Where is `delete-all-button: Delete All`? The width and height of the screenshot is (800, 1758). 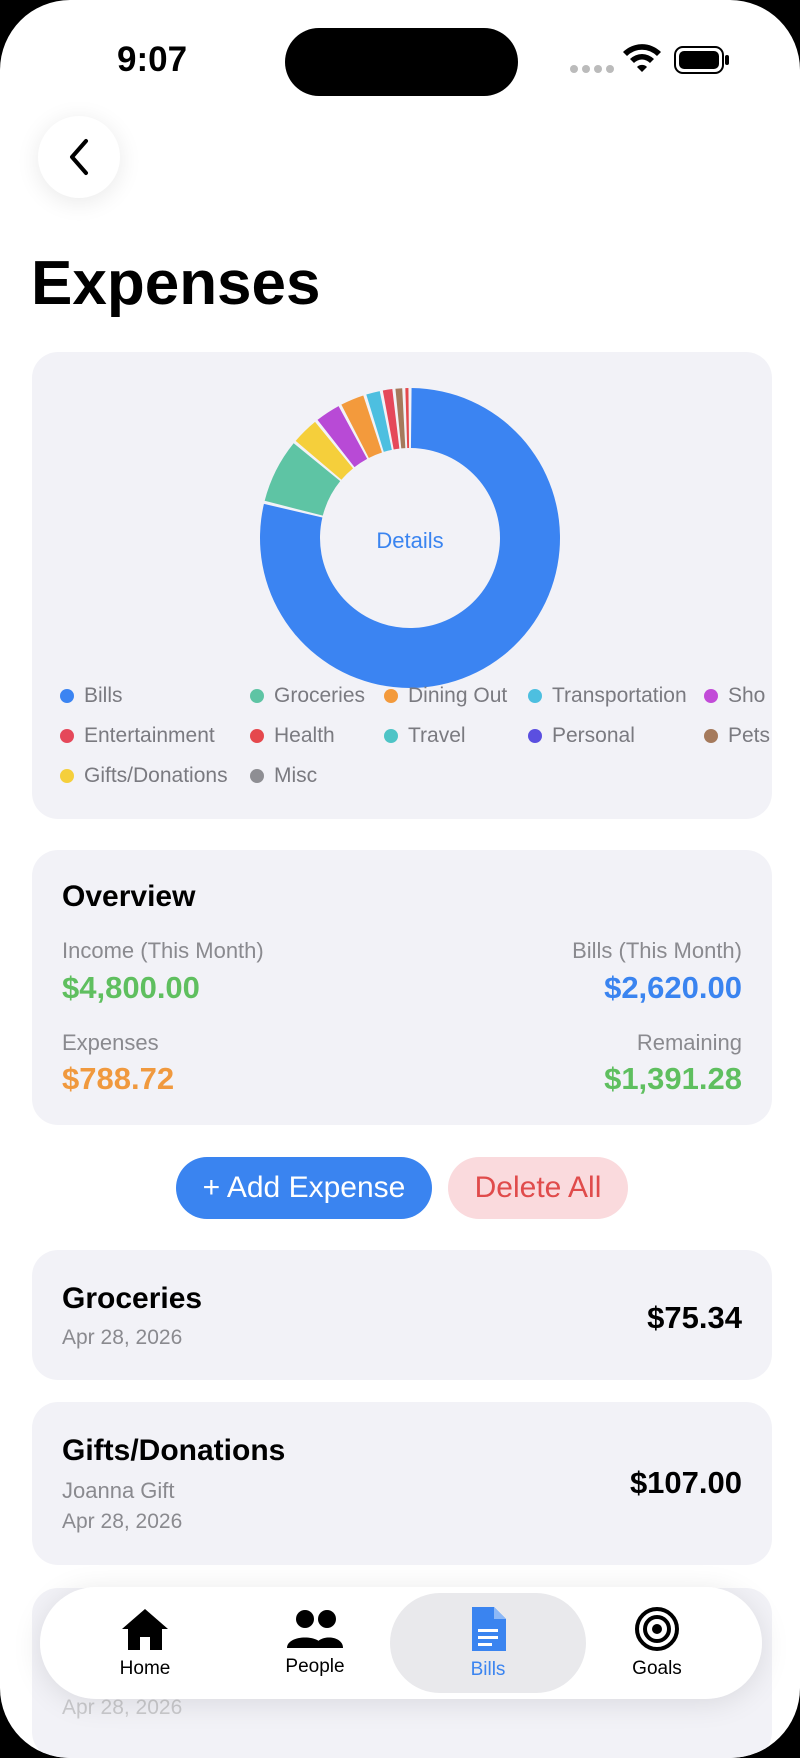 delete-all-button: Delete All is located at coordinates (538, 1188).